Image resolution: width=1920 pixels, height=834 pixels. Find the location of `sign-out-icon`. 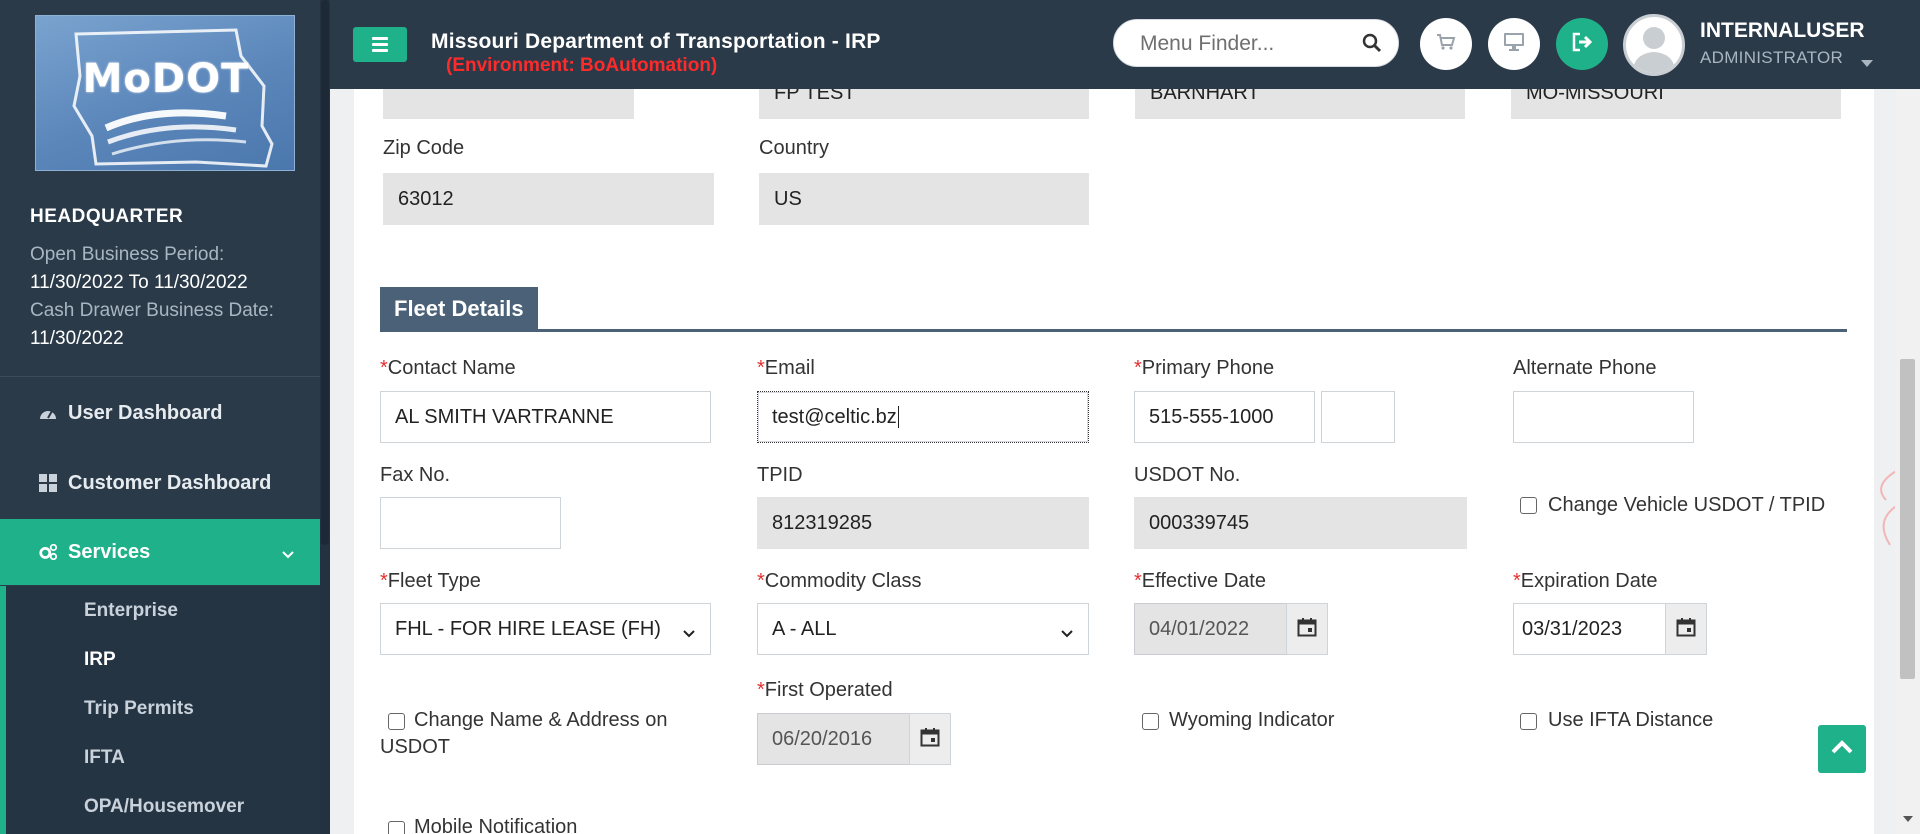

sign-out-icon is located at coordinates (1582, 44).